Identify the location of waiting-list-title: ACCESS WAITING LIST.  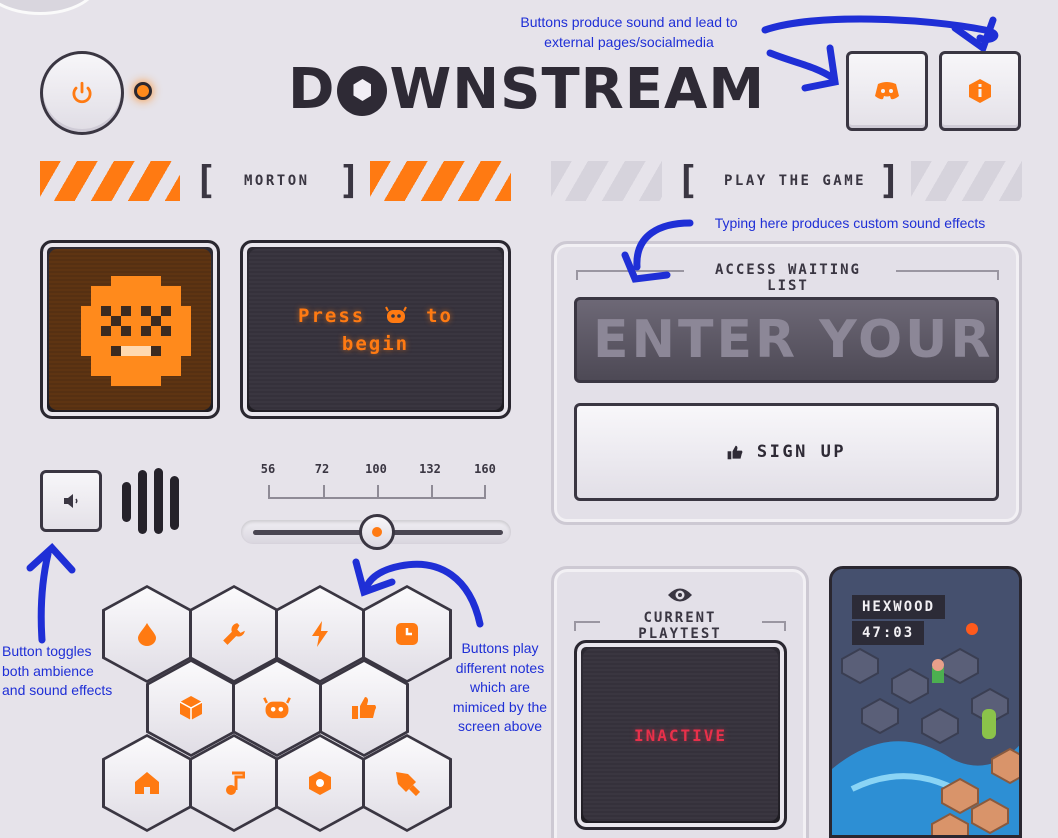
(787, 278).